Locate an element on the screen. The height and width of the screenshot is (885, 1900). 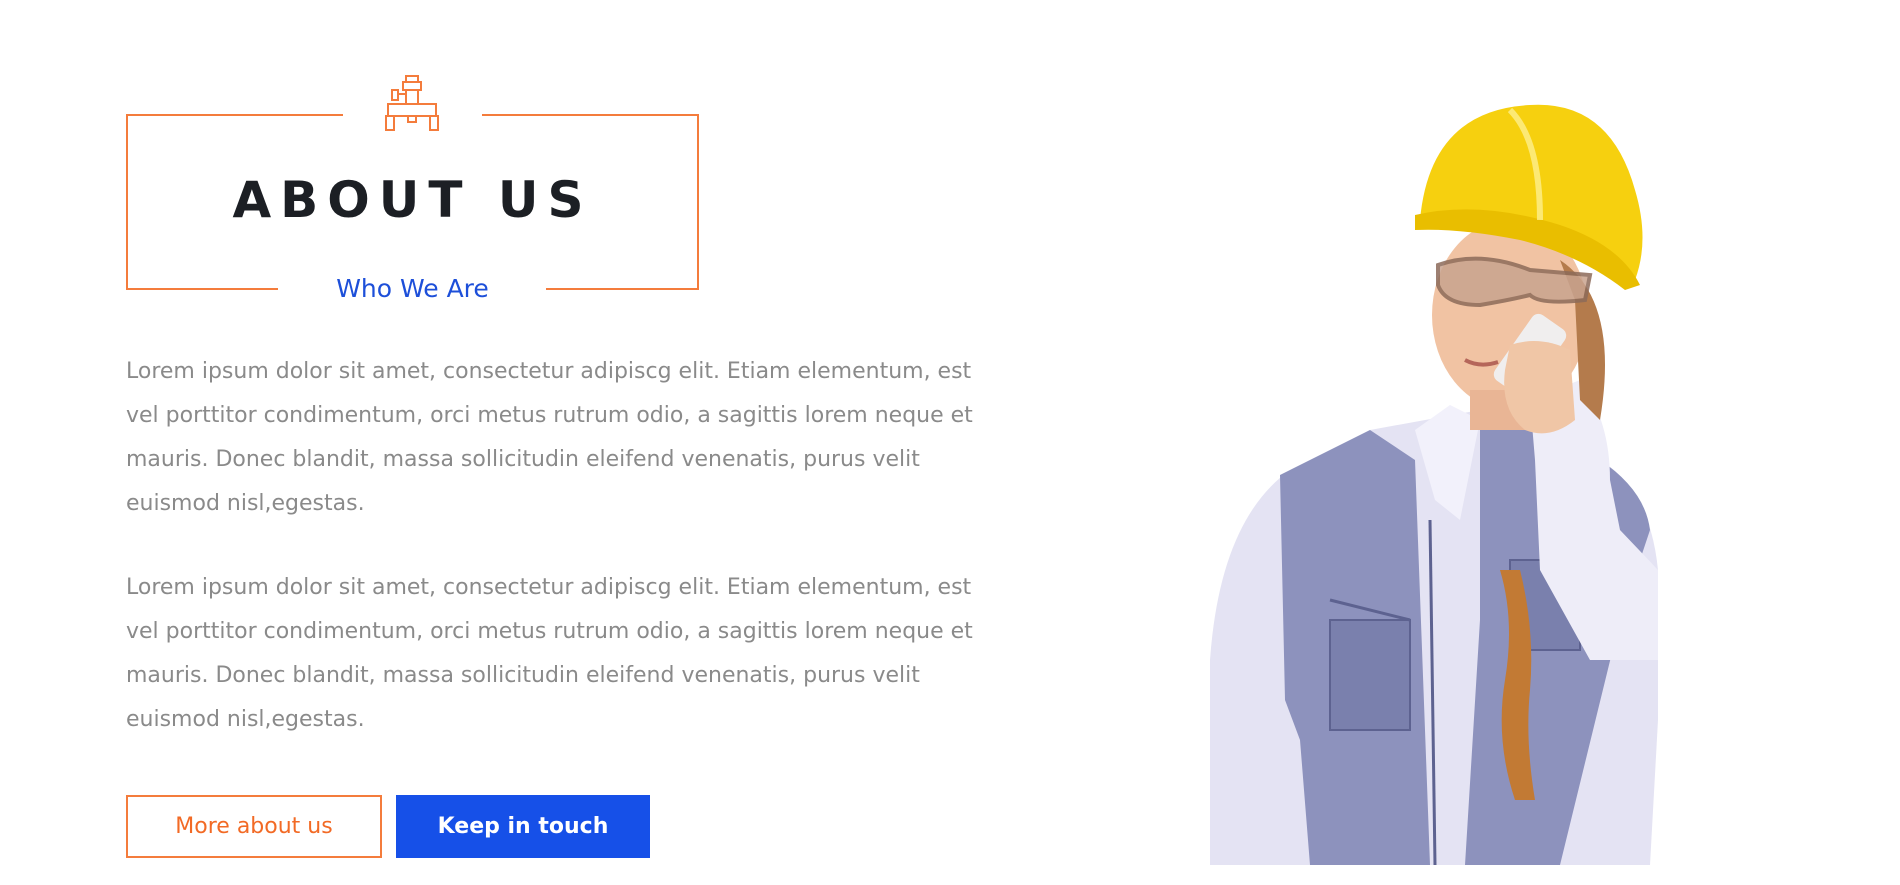
more-about-us-button: More about us is located at coordinates (254, 826).